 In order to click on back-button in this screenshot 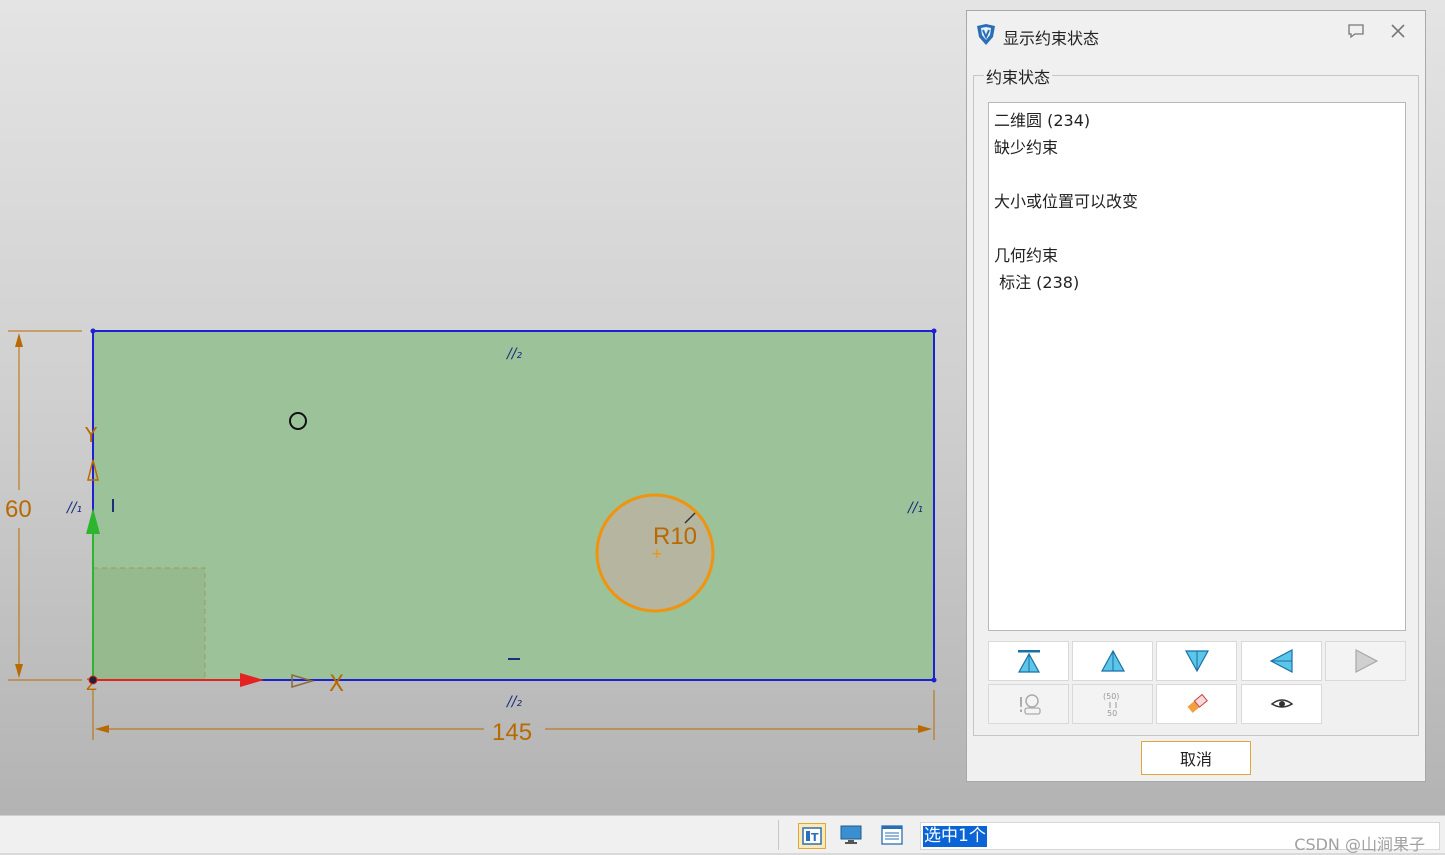, I will do `click(1281, 661)`.